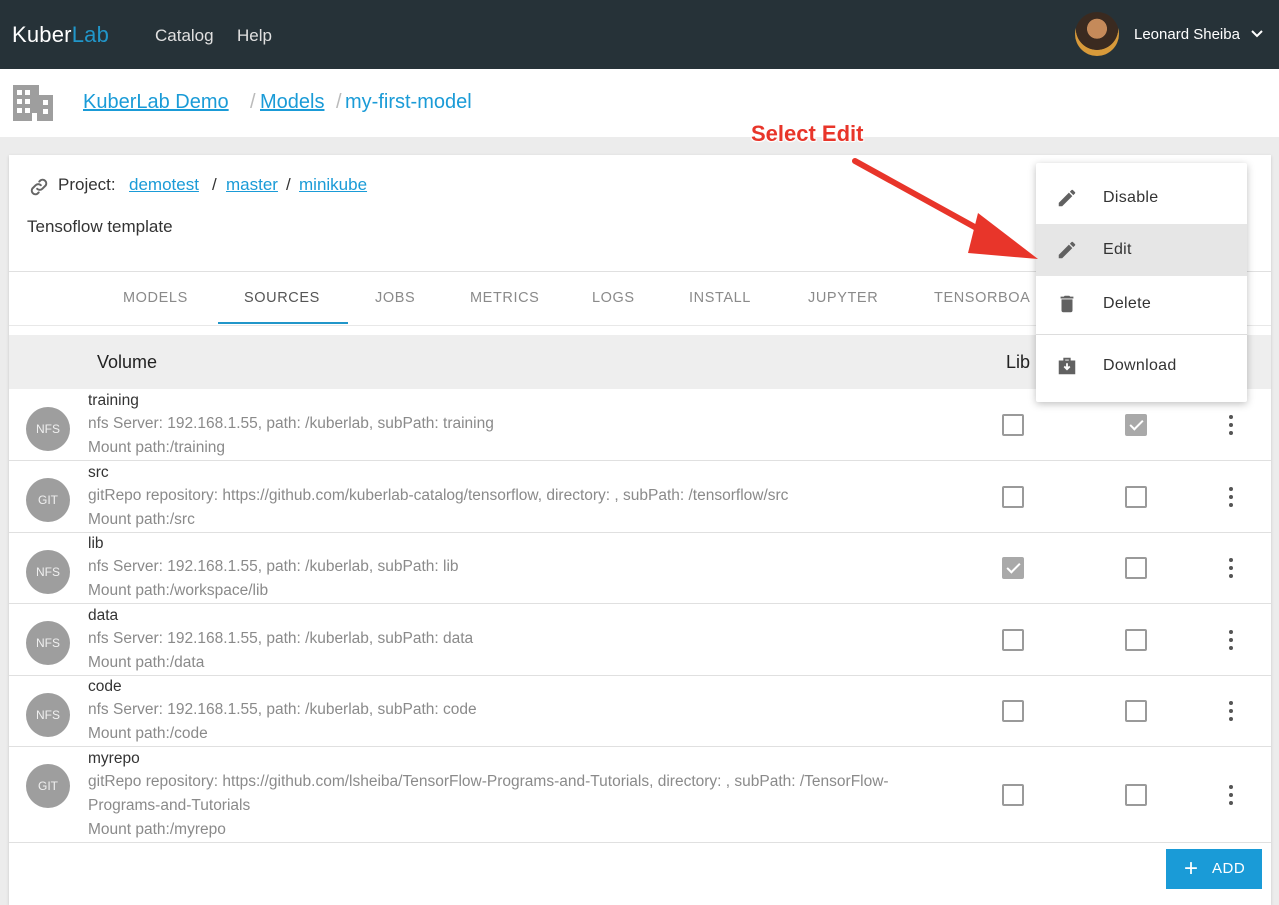  Describe the element at coordinates (39, 187) in the screenshot. I see `link-icon` at that location.